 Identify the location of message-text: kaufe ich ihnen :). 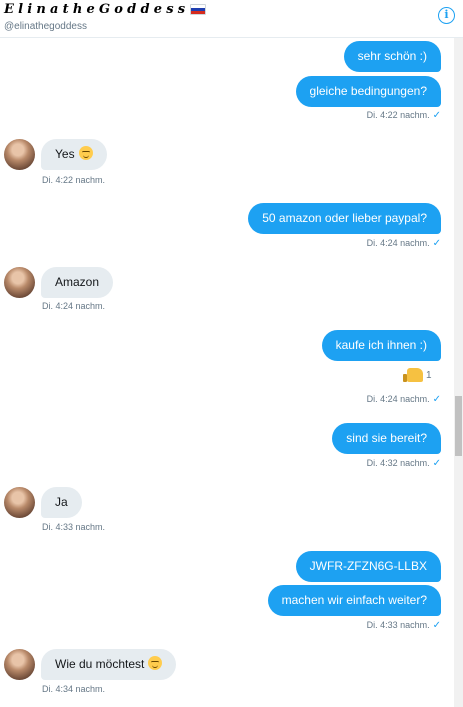
(381, 345).